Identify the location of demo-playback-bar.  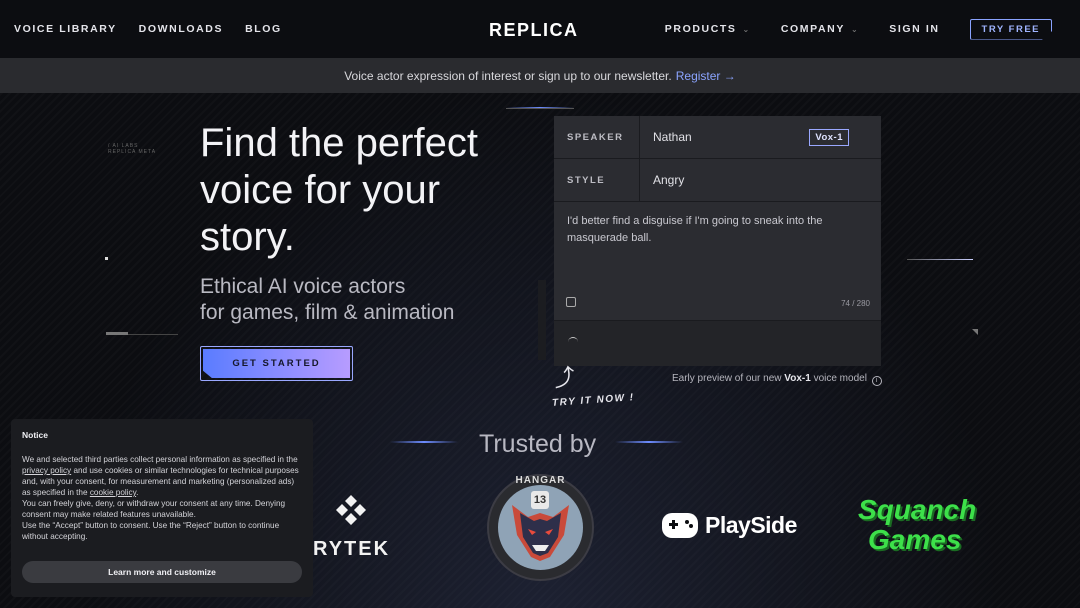
(717, 343).